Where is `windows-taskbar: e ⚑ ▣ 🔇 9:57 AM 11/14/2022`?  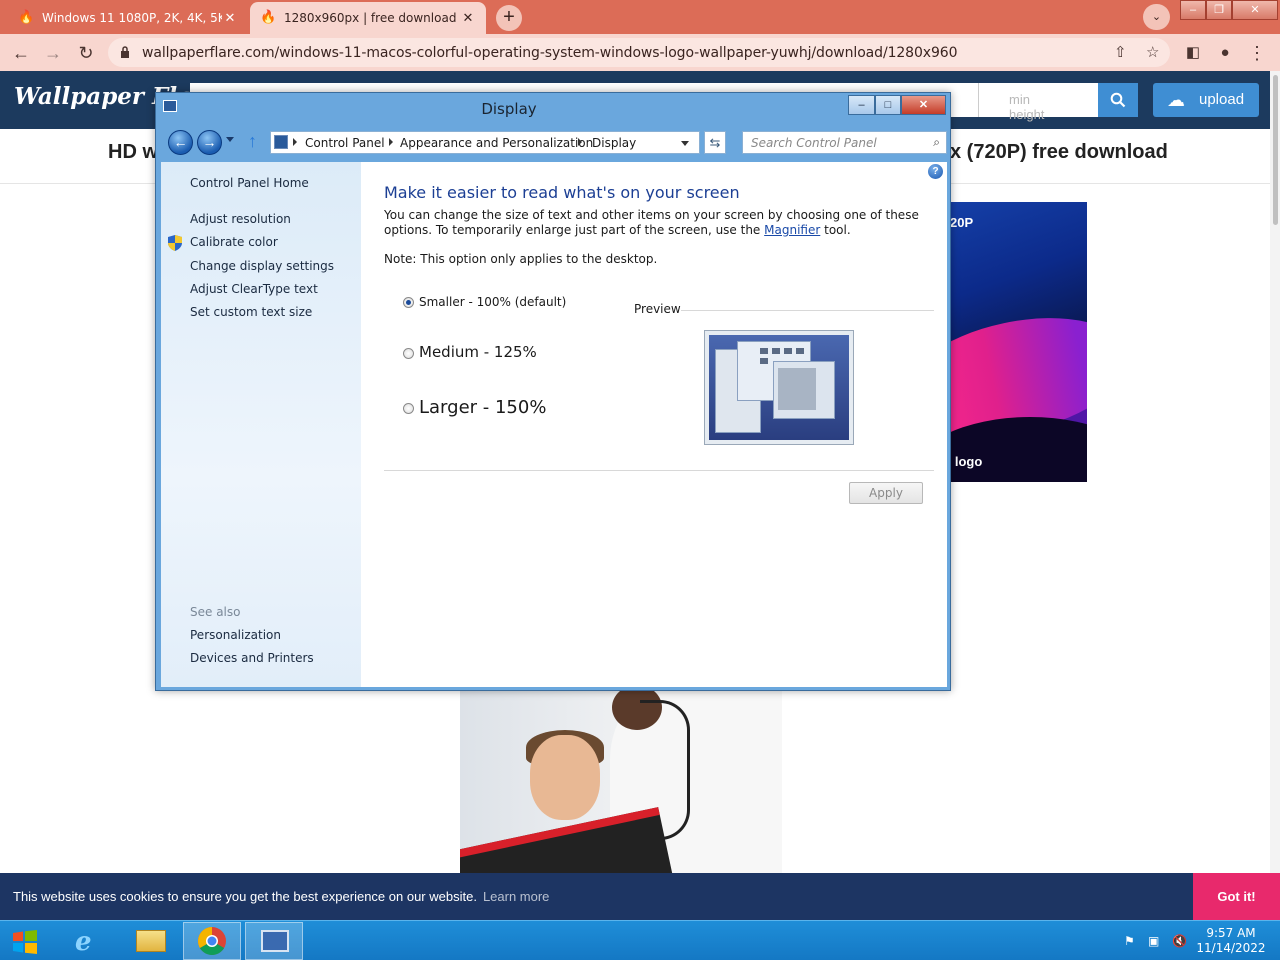
windows-taskbar: e ⚑ ▣ 🔇 9:57 AM 11/14/2022 is located at coordinates (640, 940).